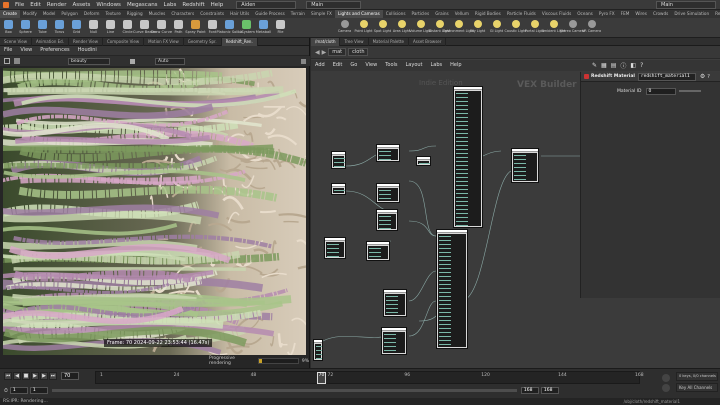  I want to click on render-pane-tab-6: Redshift_Ren., so click(239, 41).